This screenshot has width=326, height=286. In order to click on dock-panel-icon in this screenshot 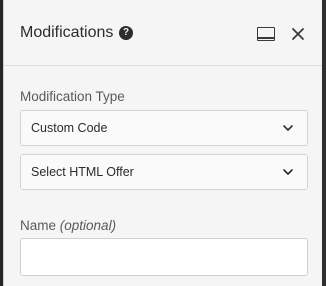, I will do `click(266, 34)`.